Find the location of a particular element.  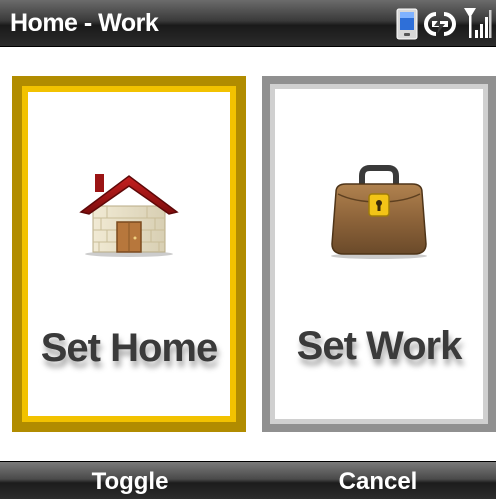

connection-icon is located at coordinates (440, 24).